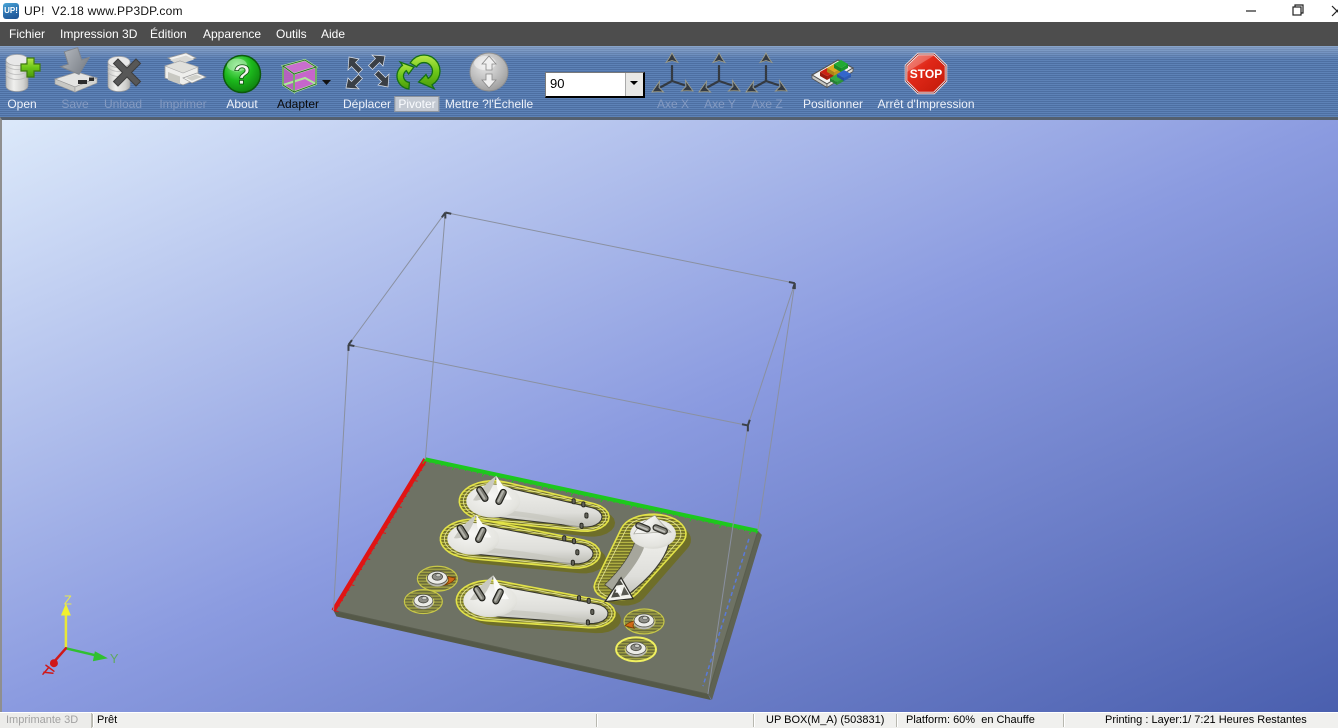  What do you see at coordinates (68, 600) in the screenshot?
I see `svg-text: Z` at bounding box center [68, 600].